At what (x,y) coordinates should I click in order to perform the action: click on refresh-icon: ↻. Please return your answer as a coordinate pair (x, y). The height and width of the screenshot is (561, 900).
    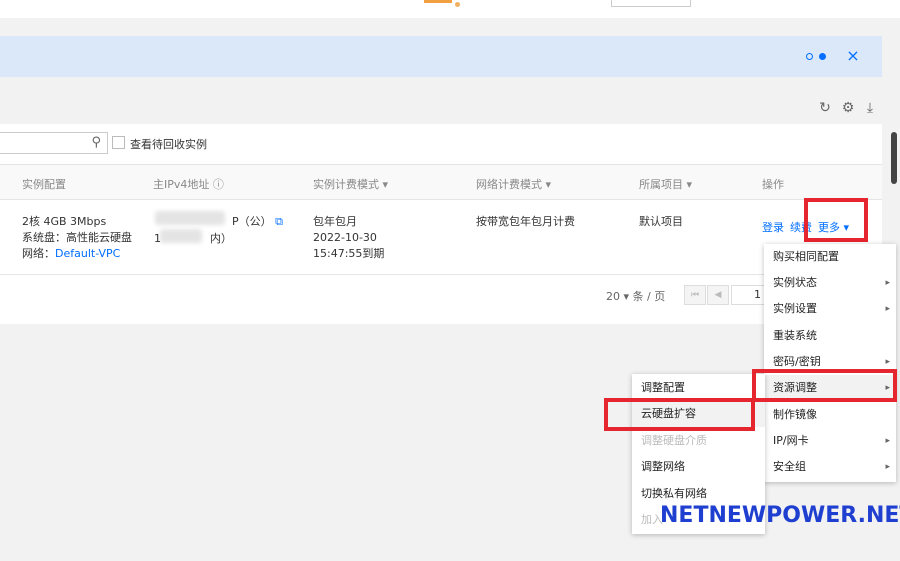
    Looking at the image, I should click on (825, 108).